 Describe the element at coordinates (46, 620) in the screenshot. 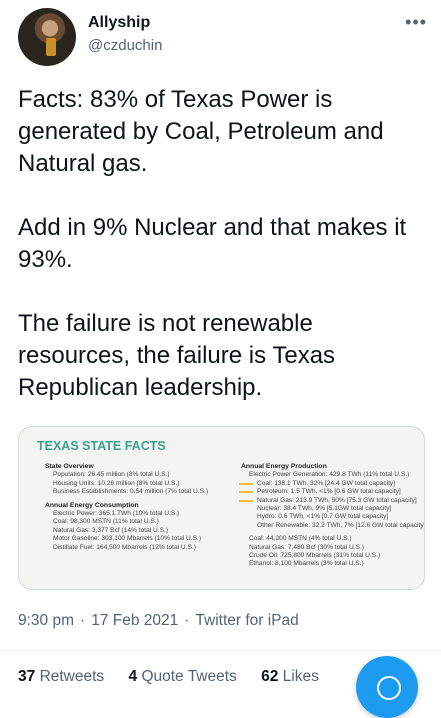

I see `tweet-time: 9:30 pm` at that location.